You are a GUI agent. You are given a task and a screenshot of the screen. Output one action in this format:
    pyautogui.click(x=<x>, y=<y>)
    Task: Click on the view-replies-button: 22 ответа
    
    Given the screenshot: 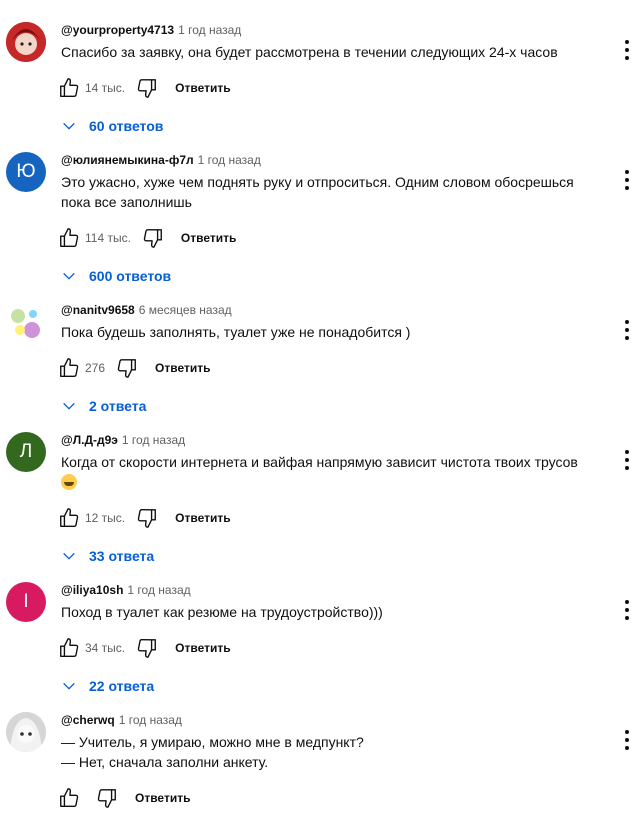 What is the action you would take?
    pyautogui.click(x=331, y=686)
    